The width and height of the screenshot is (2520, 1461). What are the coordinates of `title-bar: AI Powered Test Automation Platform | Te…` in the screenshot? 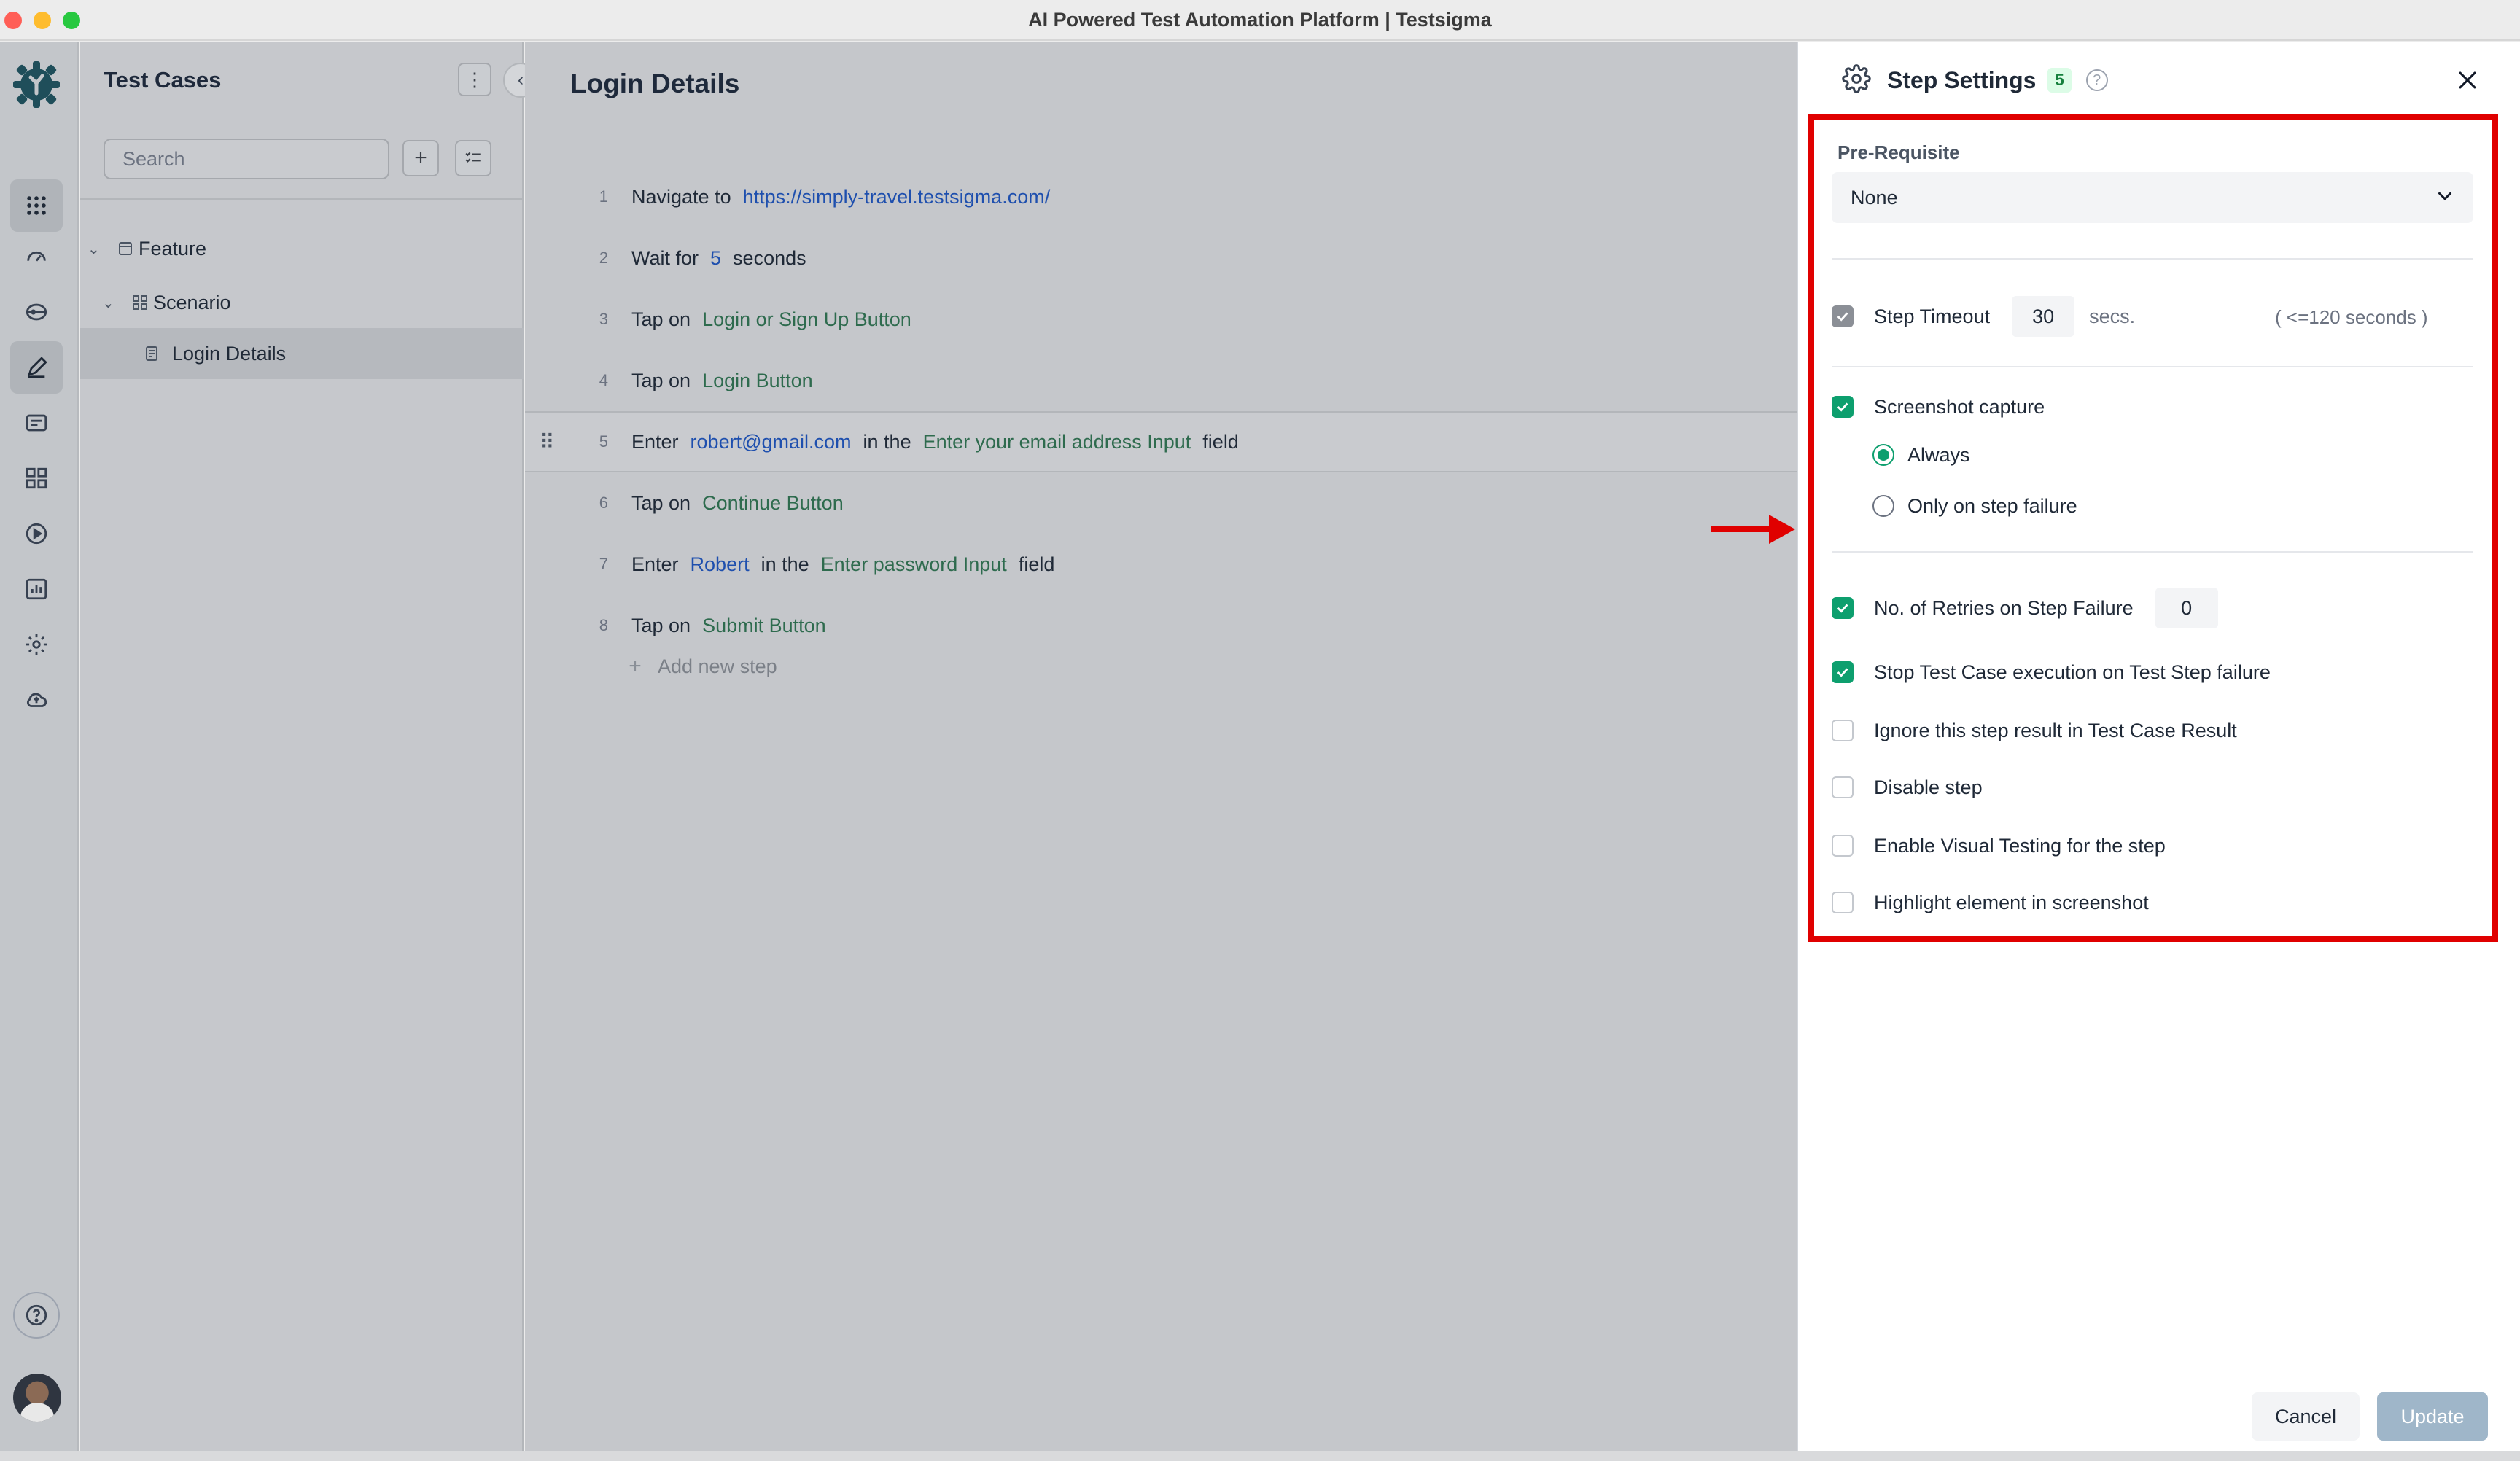 It's located at (1260, 20).